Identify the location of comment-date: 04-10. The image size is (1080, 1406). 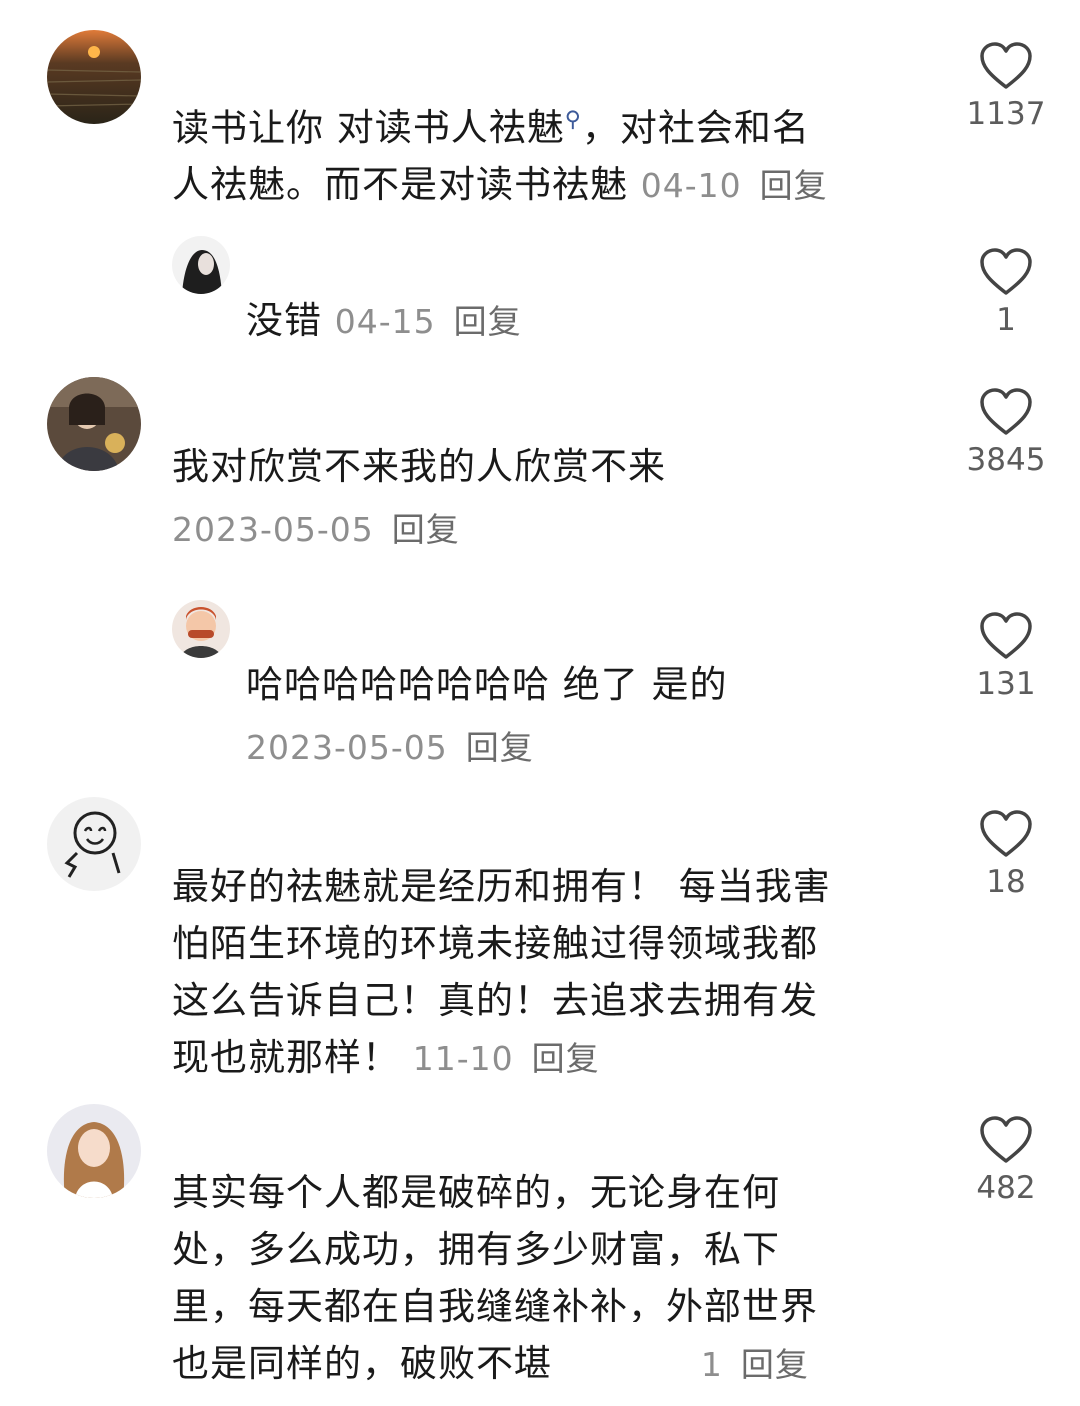
(691, 186).